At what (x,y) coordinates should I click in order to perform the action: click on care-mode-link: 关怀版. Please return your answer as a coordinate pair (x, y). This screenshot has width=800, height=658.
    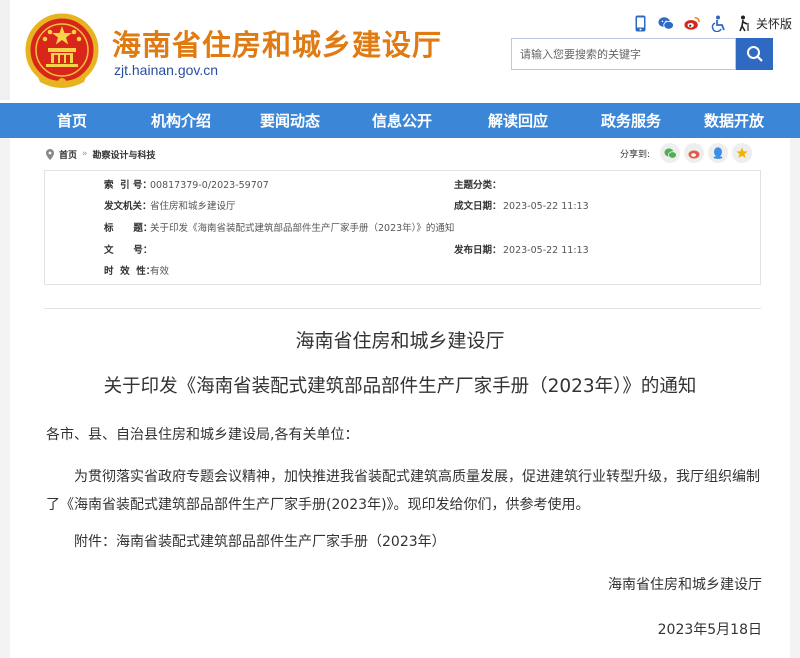
    Looking at the image, I should click on (774, 23).